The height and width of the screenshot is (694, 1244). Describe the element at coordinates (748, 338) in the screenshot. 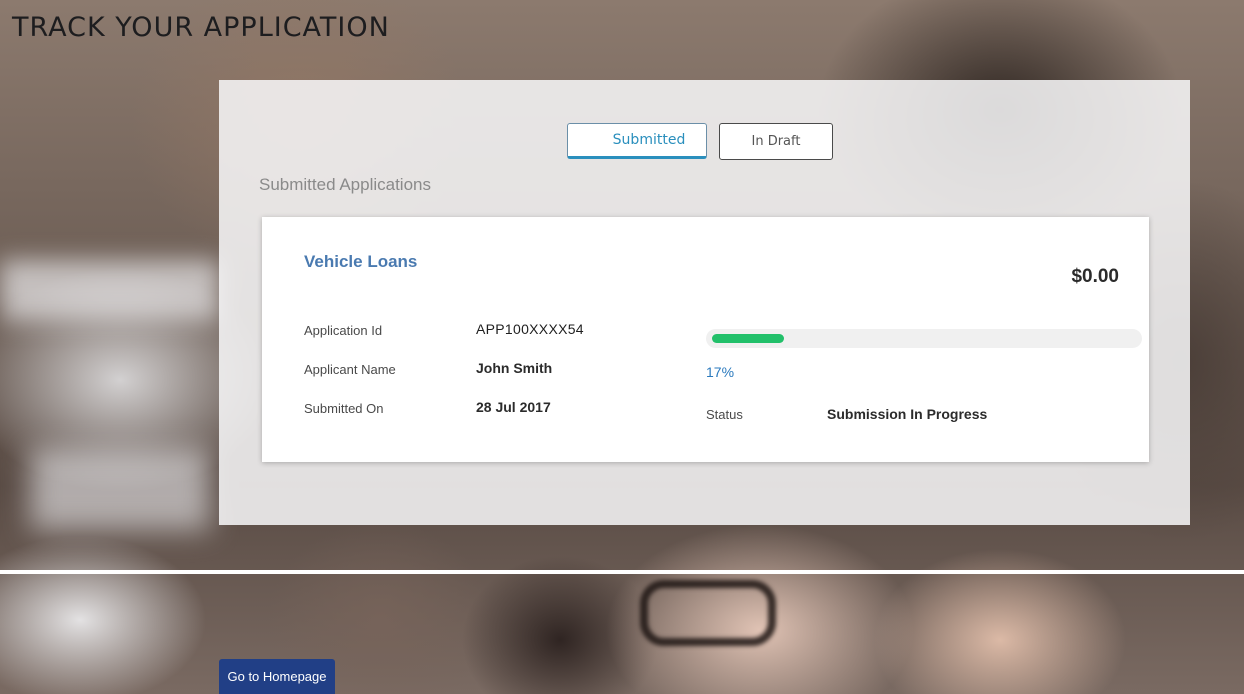

I see `progress-bar-fill` at that location.